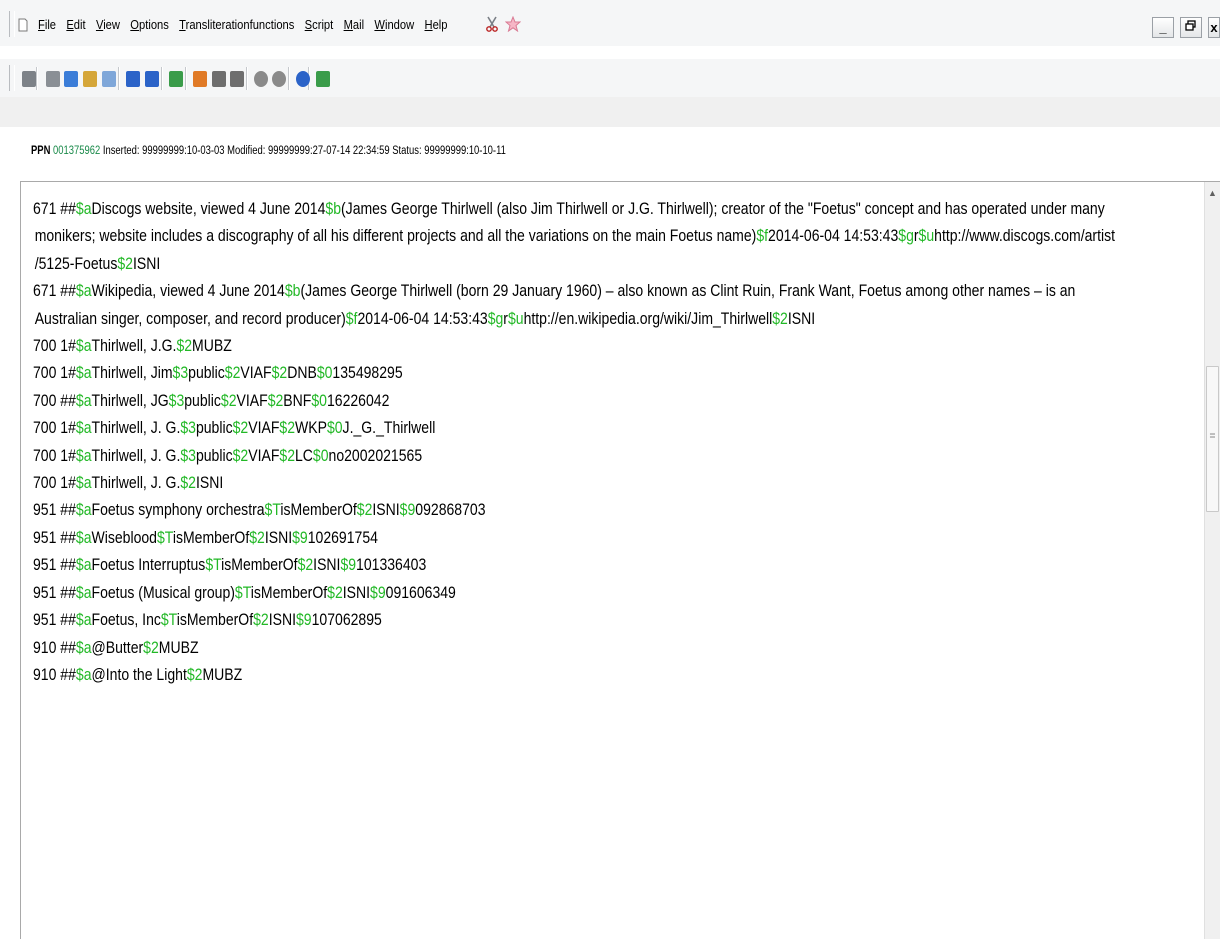 The image size is (1220, 939). Describe the element at coordinates (236, 24) in the screenshot. I see `menu-transliterationfunctions: Transliterationfunctions` at that location.